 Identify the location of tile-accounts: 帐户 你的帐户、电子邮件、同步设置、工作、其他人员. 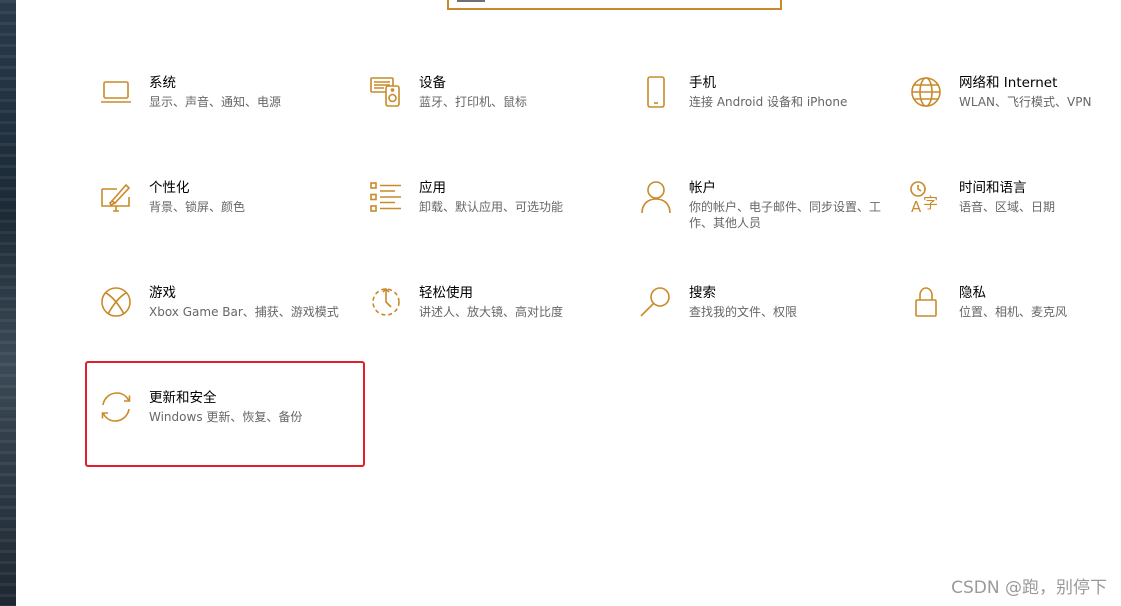
(769, 216).